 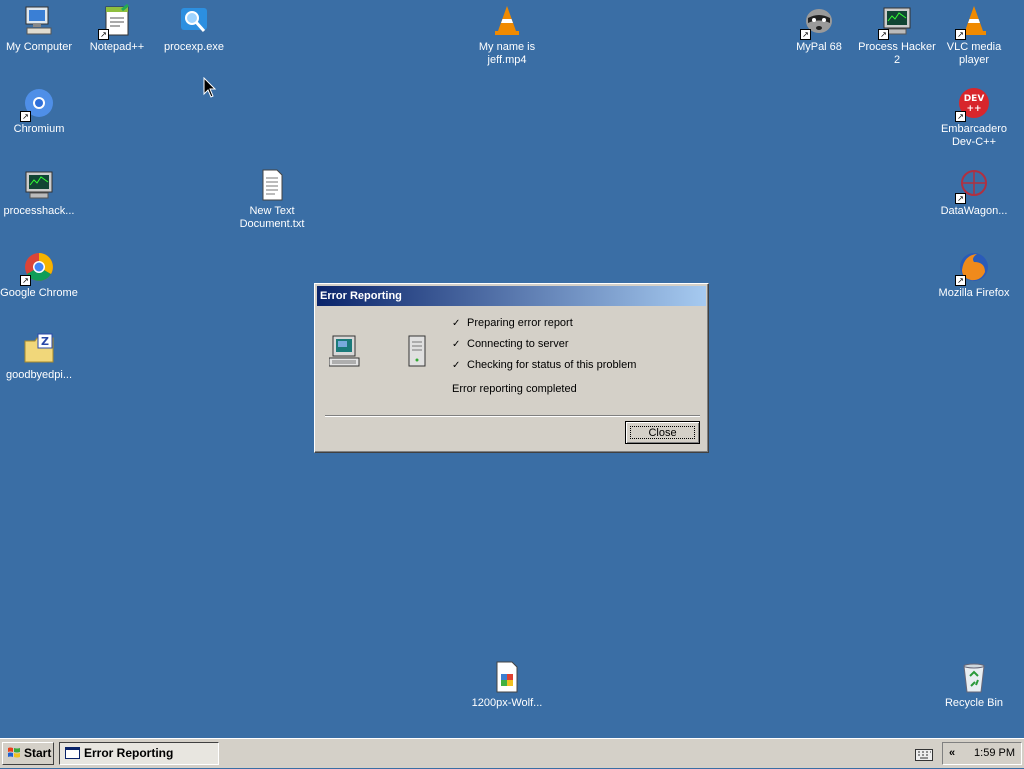 What do you see at coordinates (116, 21) in the screenshot?
I see `notepadpp-icon: ↗` at bounding box center [116, 21].